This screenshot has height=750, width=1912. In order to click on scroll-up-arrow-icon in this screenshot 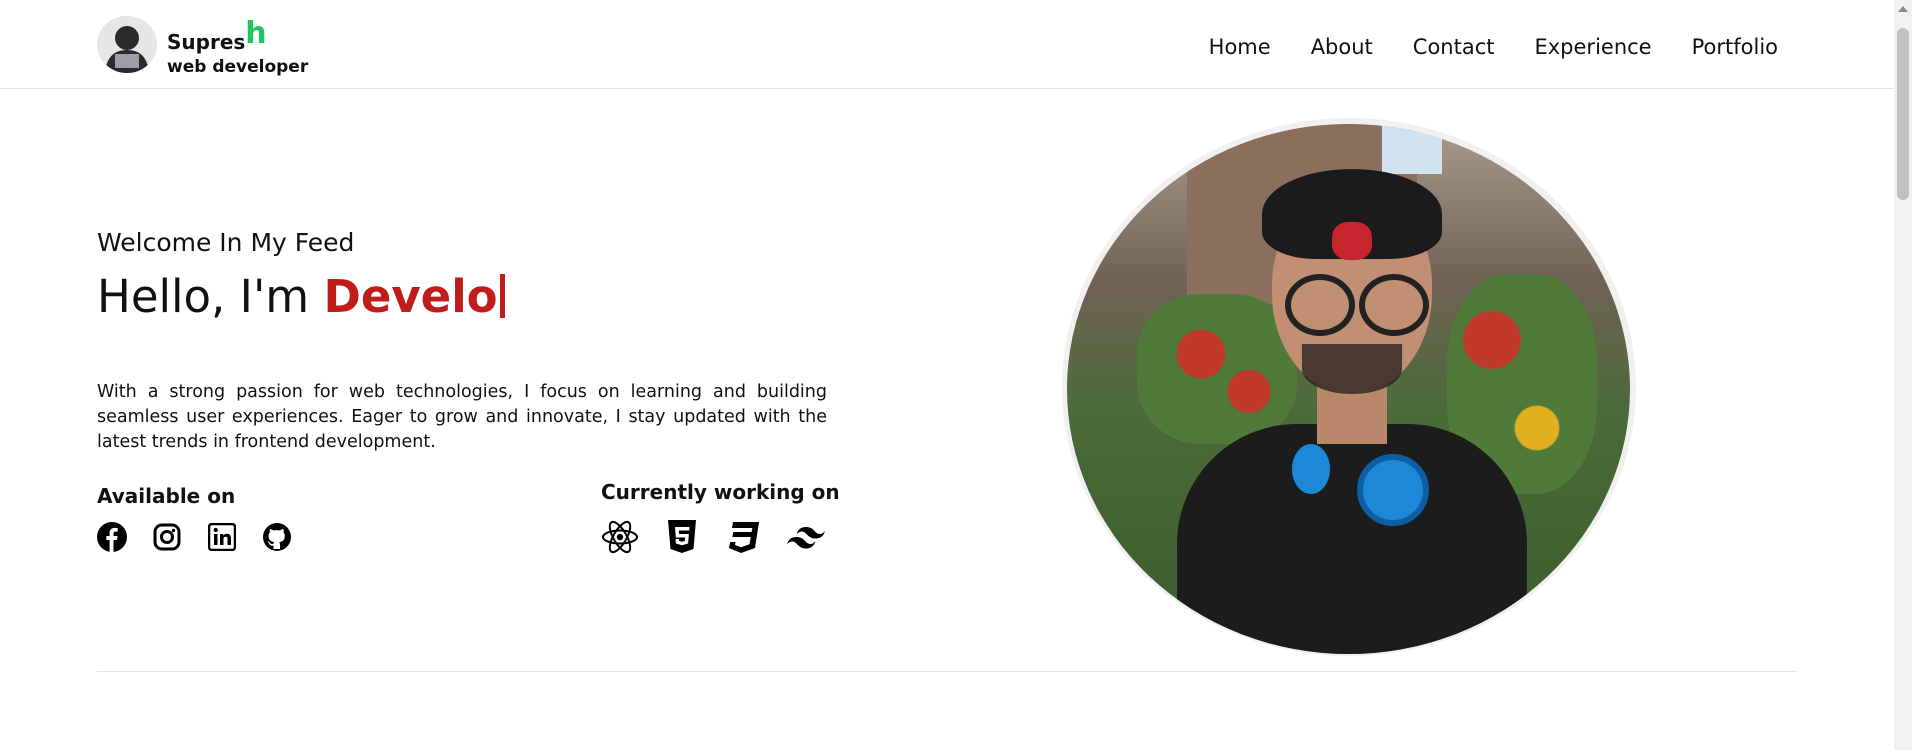, I will do `click(1903, 9)`.